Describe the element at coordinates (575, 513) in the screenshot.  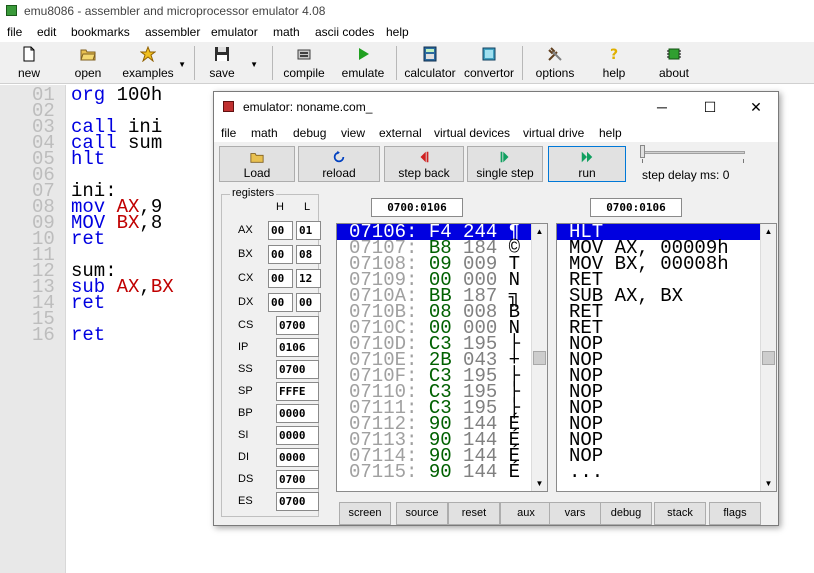
I see `vars-button: vars` at that location.